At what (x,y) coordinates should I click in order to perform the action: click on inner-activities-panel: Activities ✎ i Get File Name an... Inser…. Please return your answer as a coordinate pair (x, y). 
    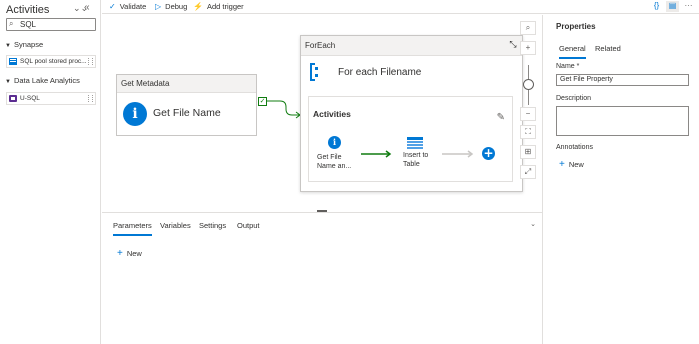
    Looking at the image, I should click on (410, 139).